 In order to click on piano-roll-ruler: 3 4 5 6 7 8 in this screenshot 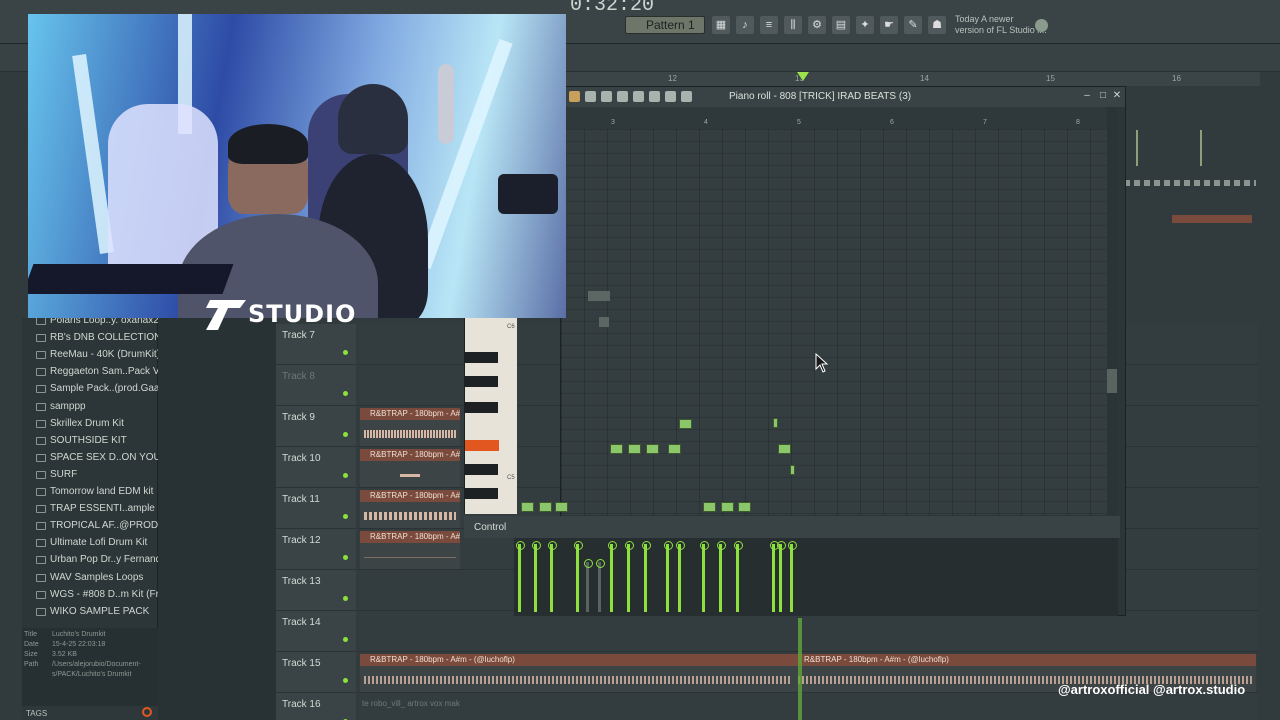, I will do `click(835, 118)`.